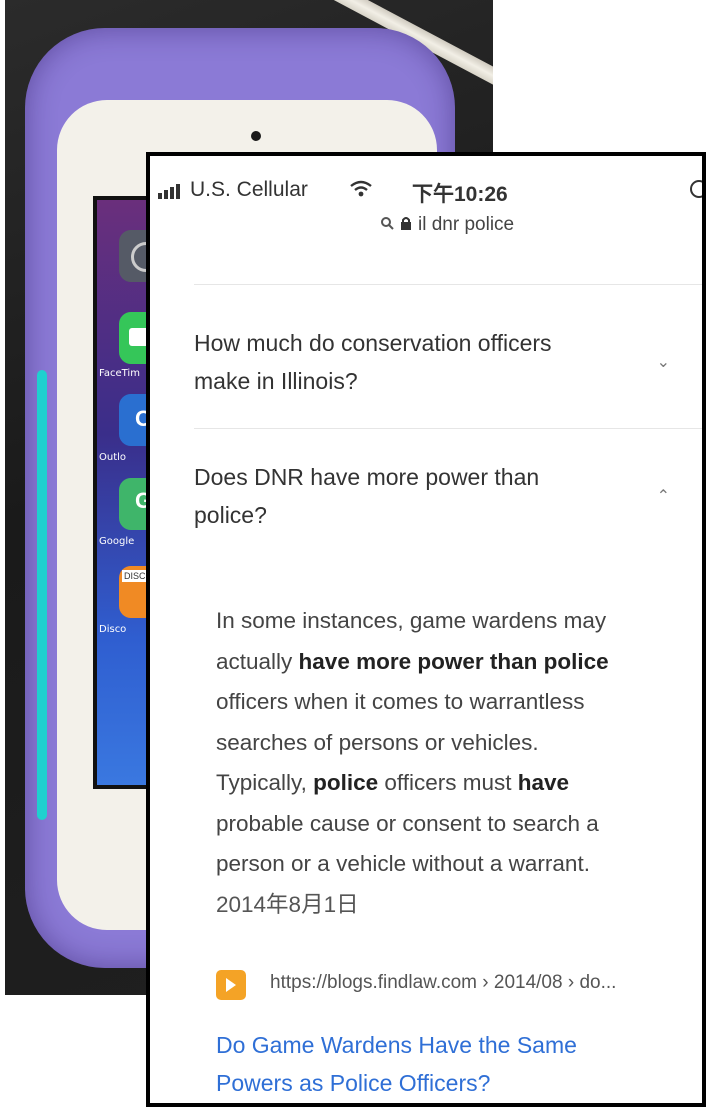 Image resolution: width=713 pixels, height=1114 pixels. I want to click on search-query: il dnr police, so click(466, 224).